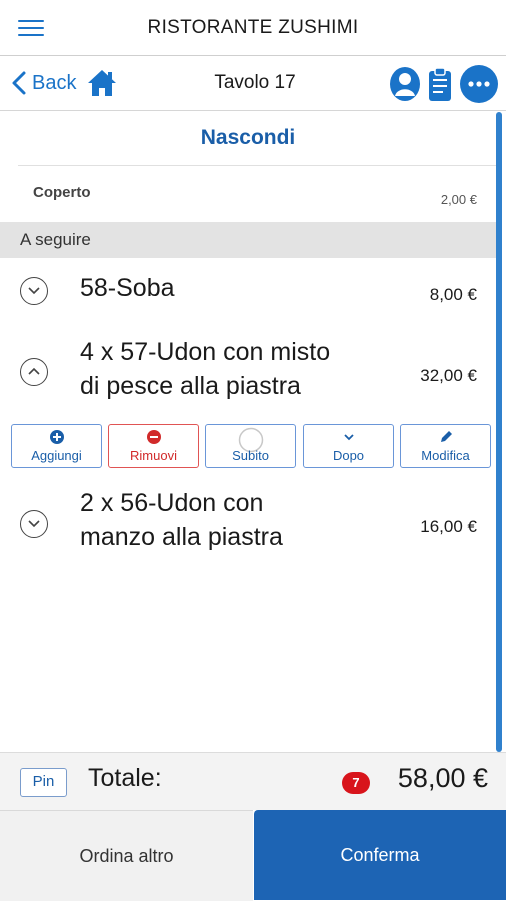 Image resolution: width=506 pixels, height=901 pixels. I want to click on minus-circle-icon, so click(153, 437).